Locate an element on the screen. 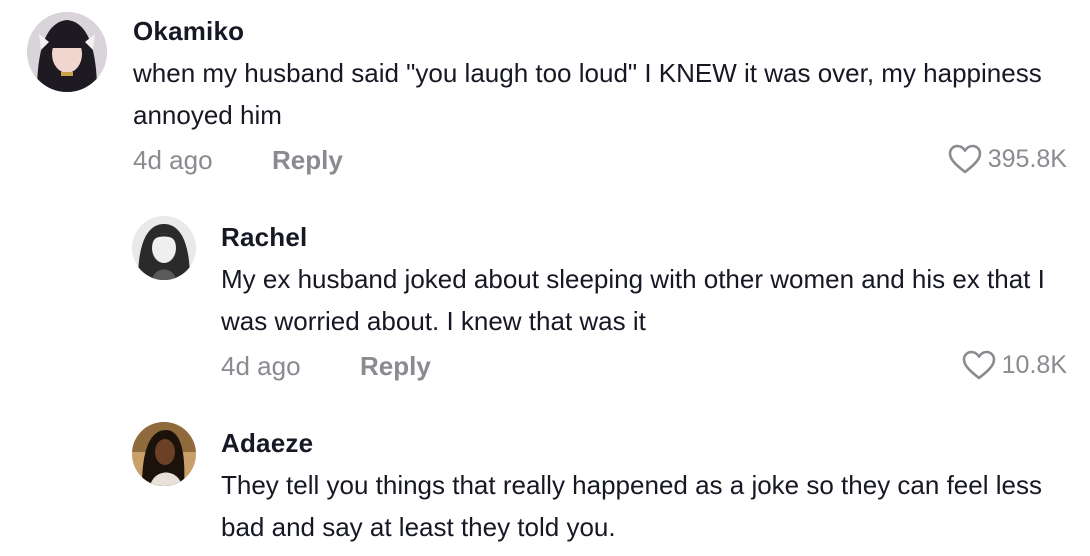 The height and width of the screenshot is (556, 1090). like-button: 10.8K is located at coordinates (1014, 365).